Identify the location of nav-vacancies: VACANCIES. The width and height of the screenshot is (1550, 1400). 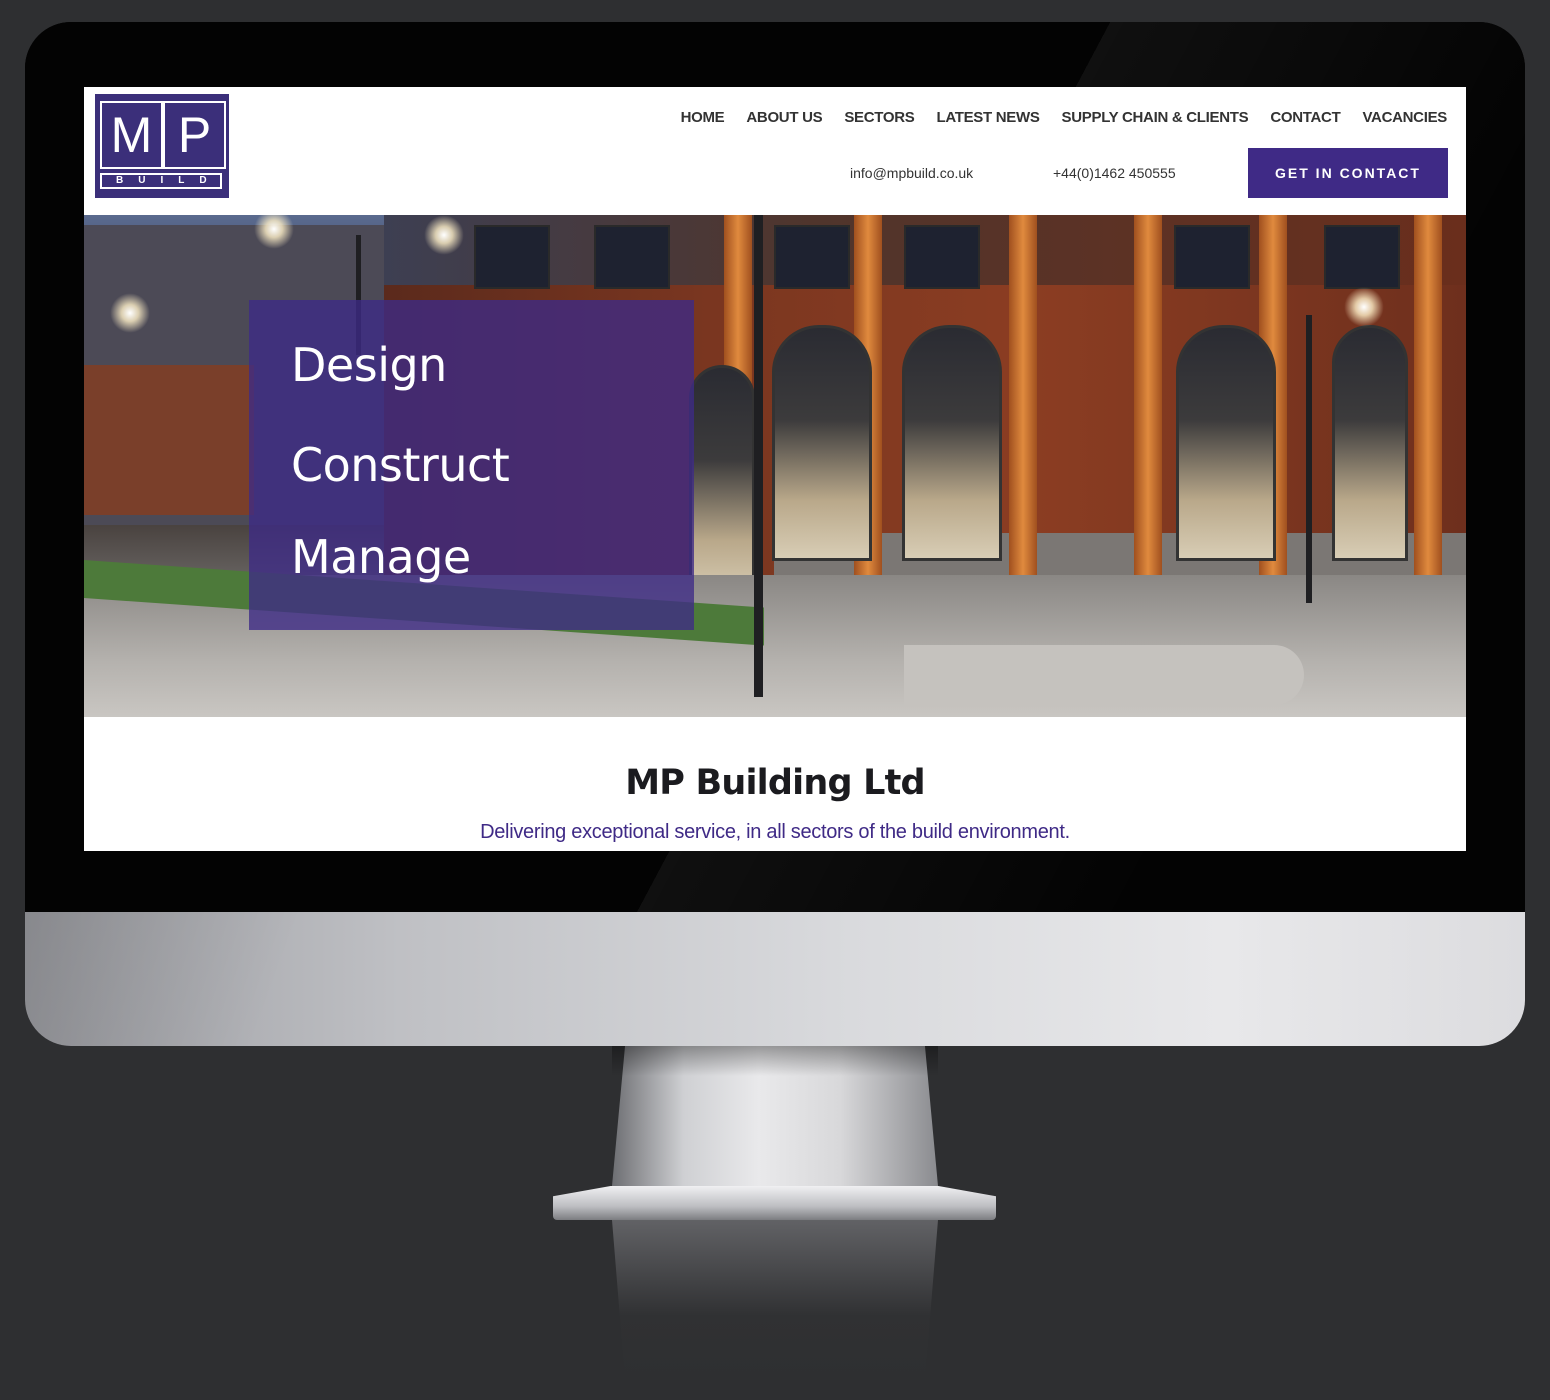
(1404, 117).